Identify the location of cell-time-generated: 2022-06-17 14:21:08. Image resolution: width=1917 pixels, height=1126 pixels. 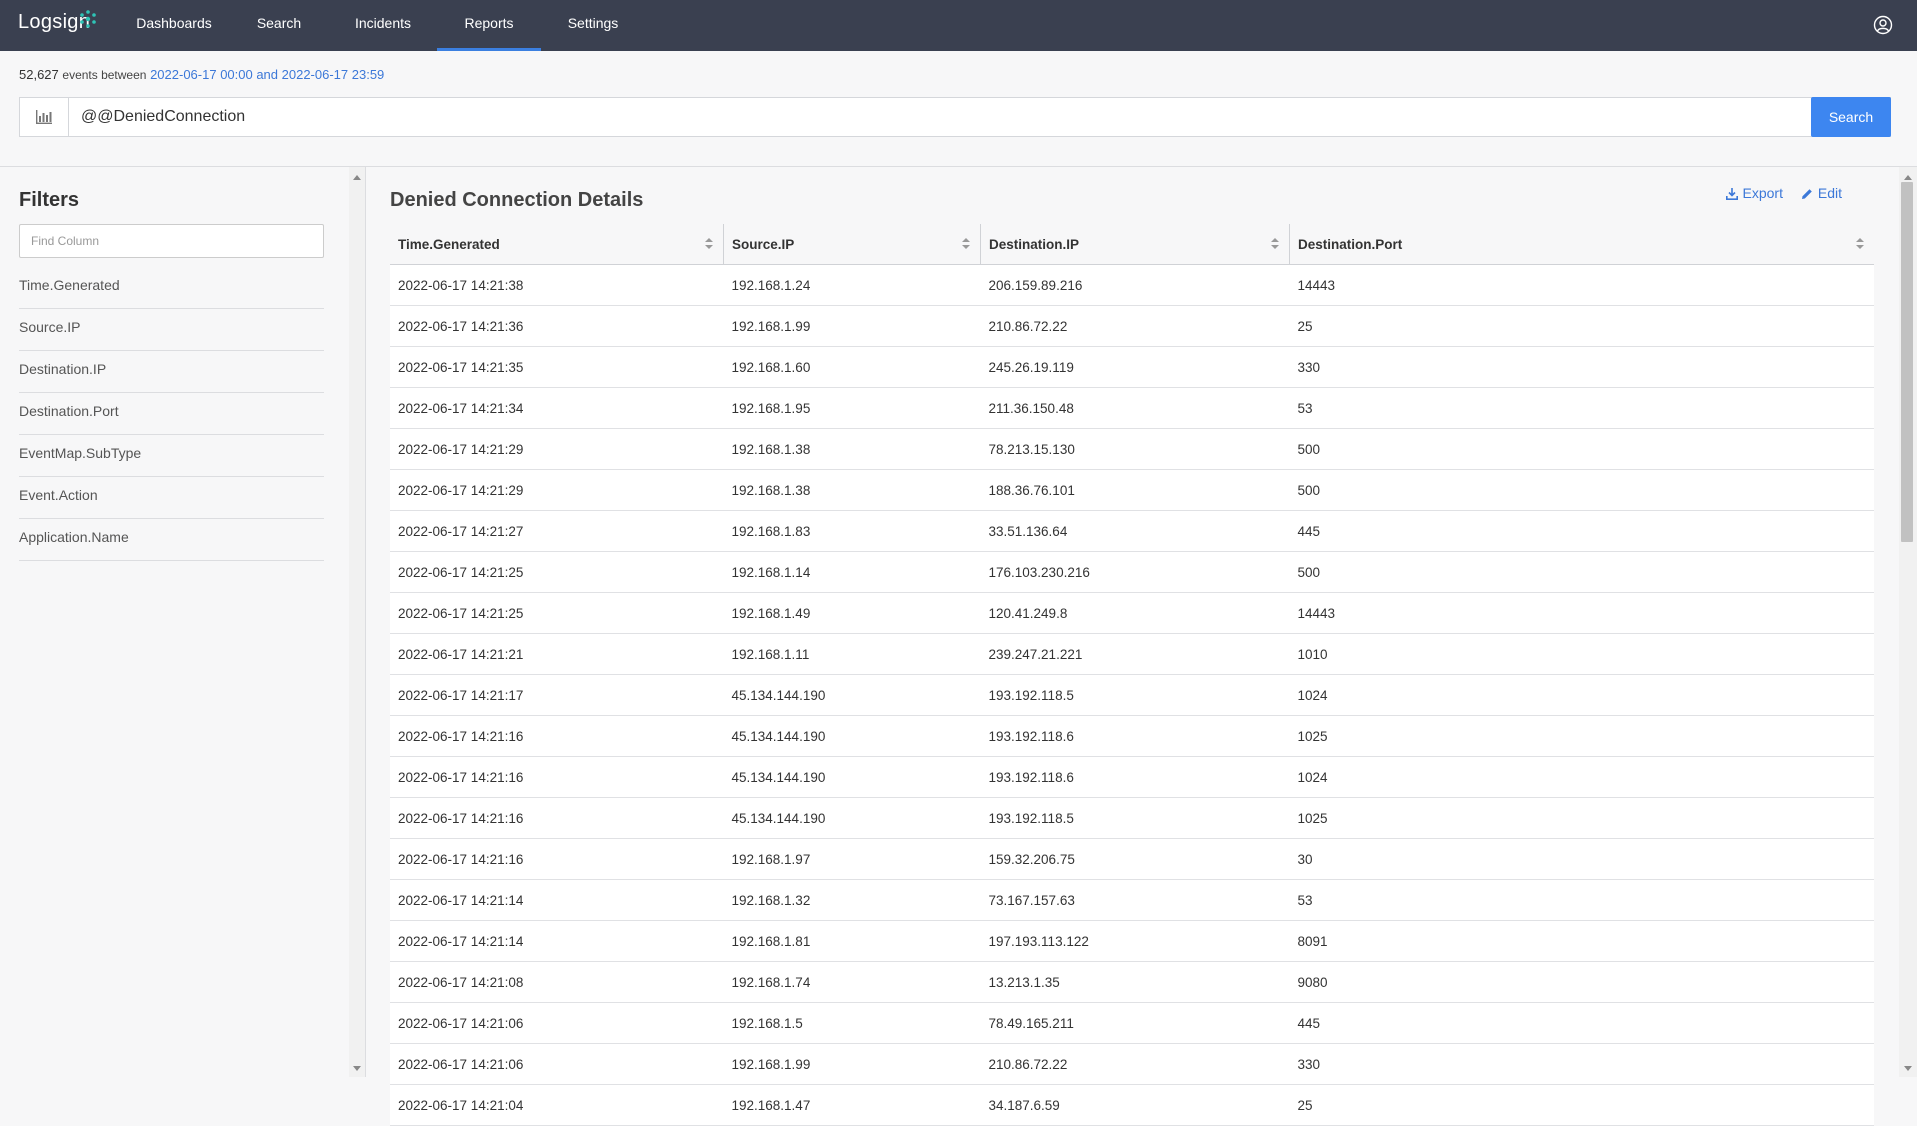
(557, 982).